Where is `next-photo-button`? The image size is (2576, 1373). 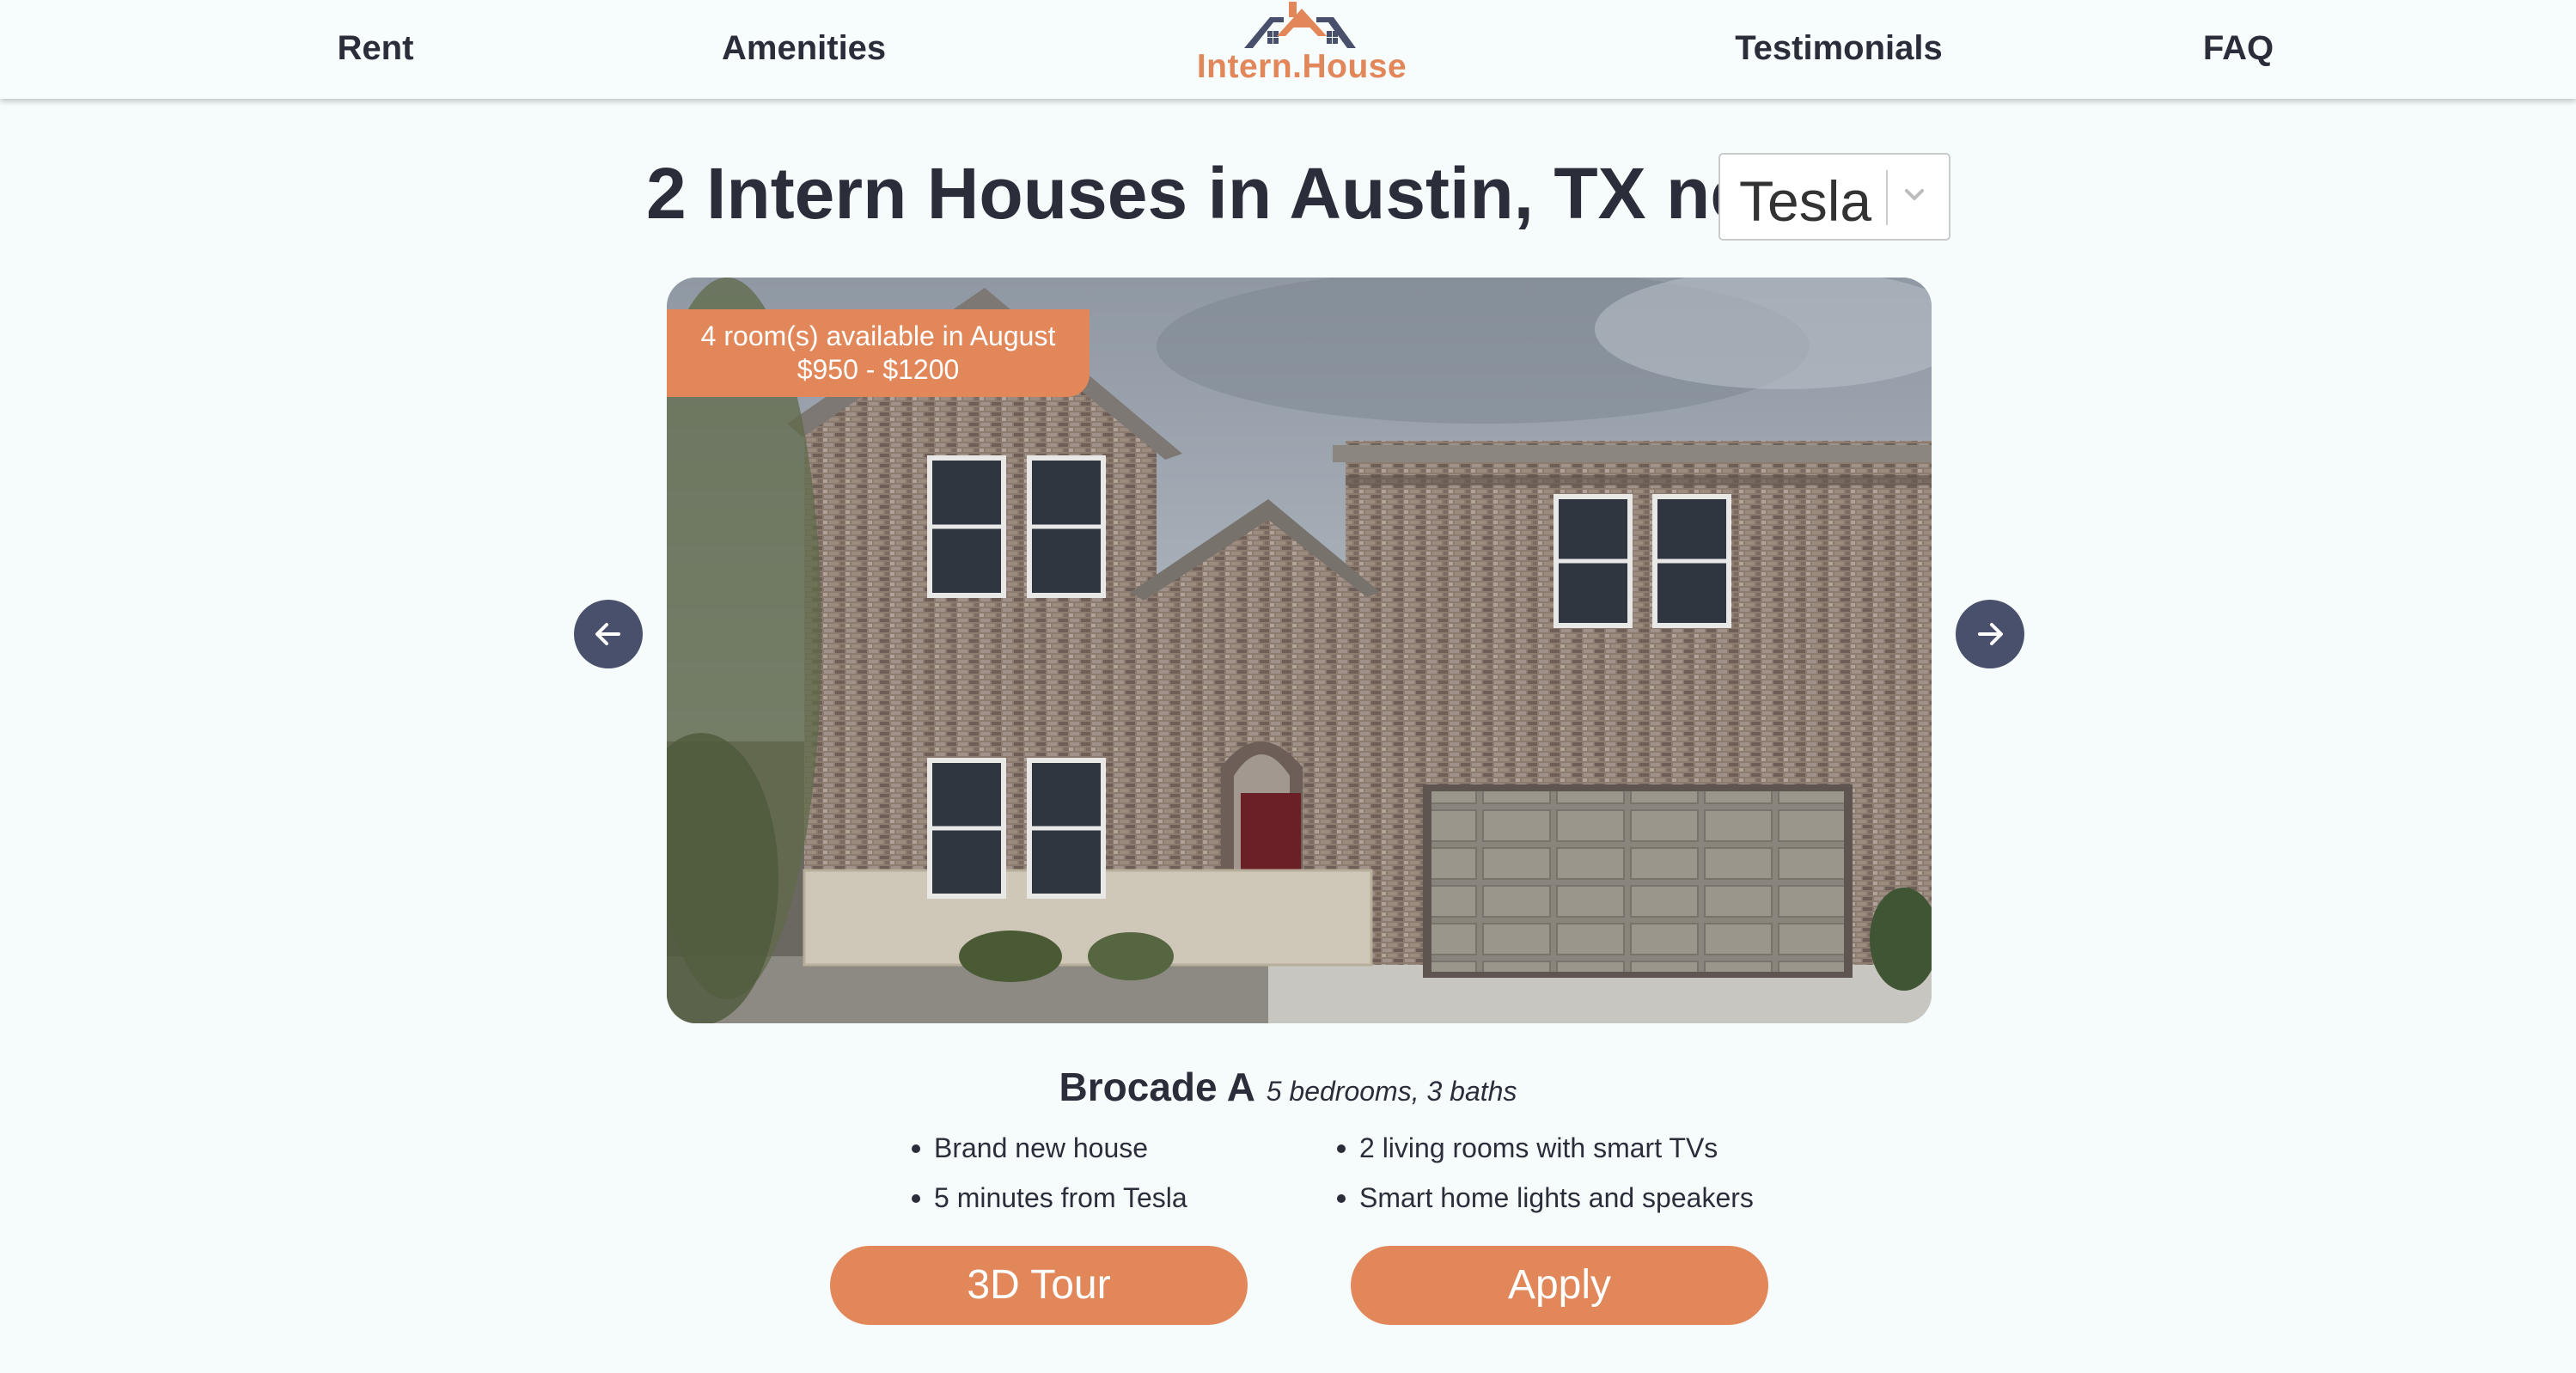
next-photo-button is located at coordinates (1990, 634).